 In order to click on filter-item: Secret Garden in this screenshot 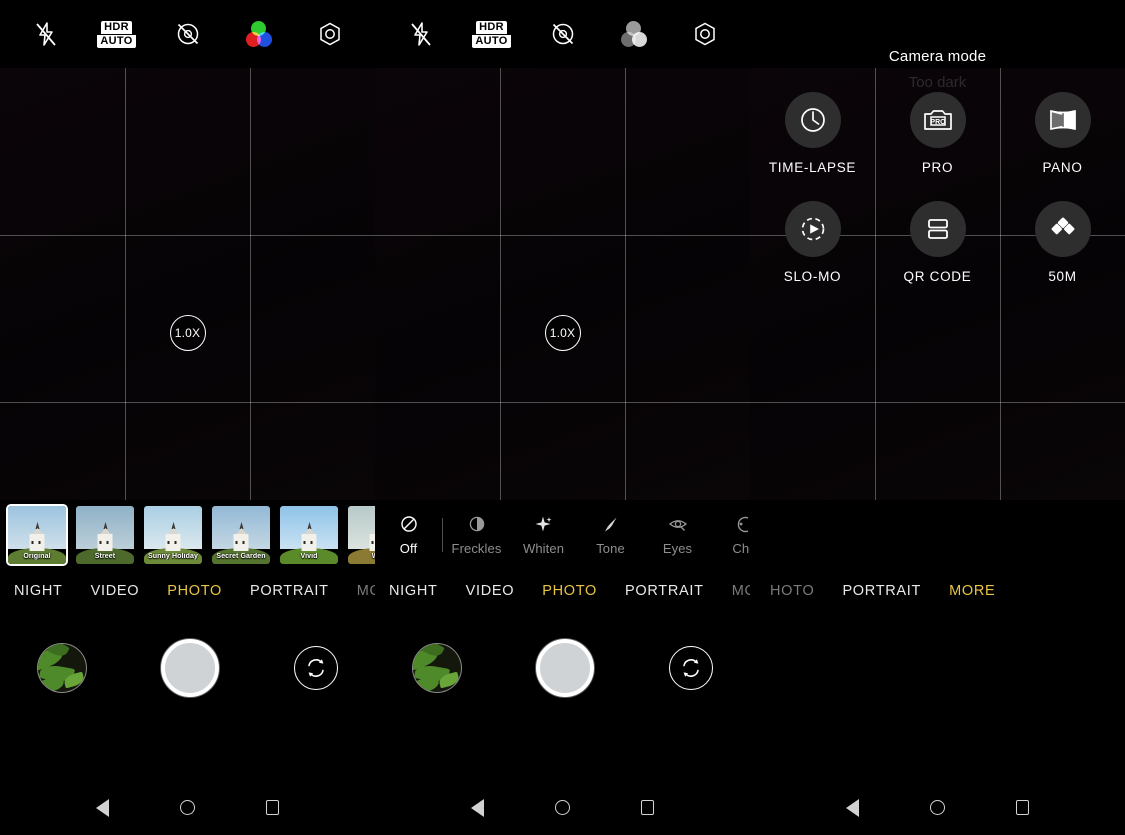, I will do `click(241, 535)`.